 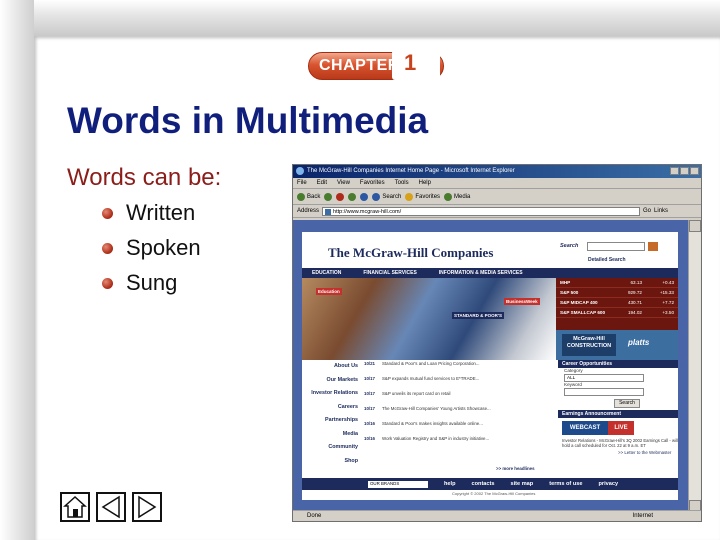 I want to click on bullet-item: Sung, so click(x=151, y=287).